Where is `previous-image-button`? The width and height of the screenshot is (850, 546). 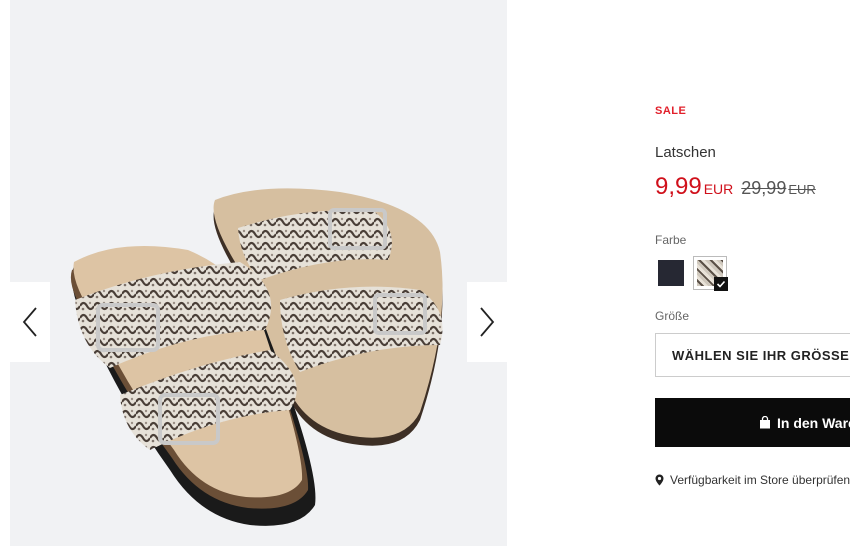 previous-image-button is located at coordinates (30, 322).